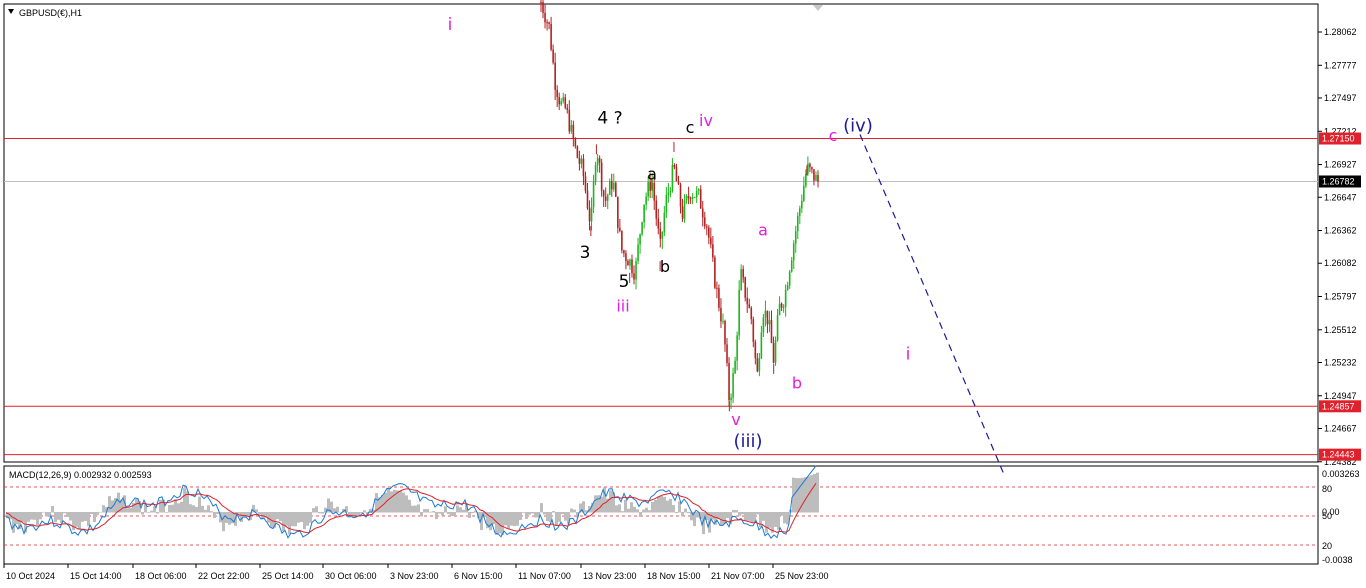 Image resolution: width=1366 pixels, height=588 pixels. I want to click on price-tick-label: 1.26362, so click(1340, 231).